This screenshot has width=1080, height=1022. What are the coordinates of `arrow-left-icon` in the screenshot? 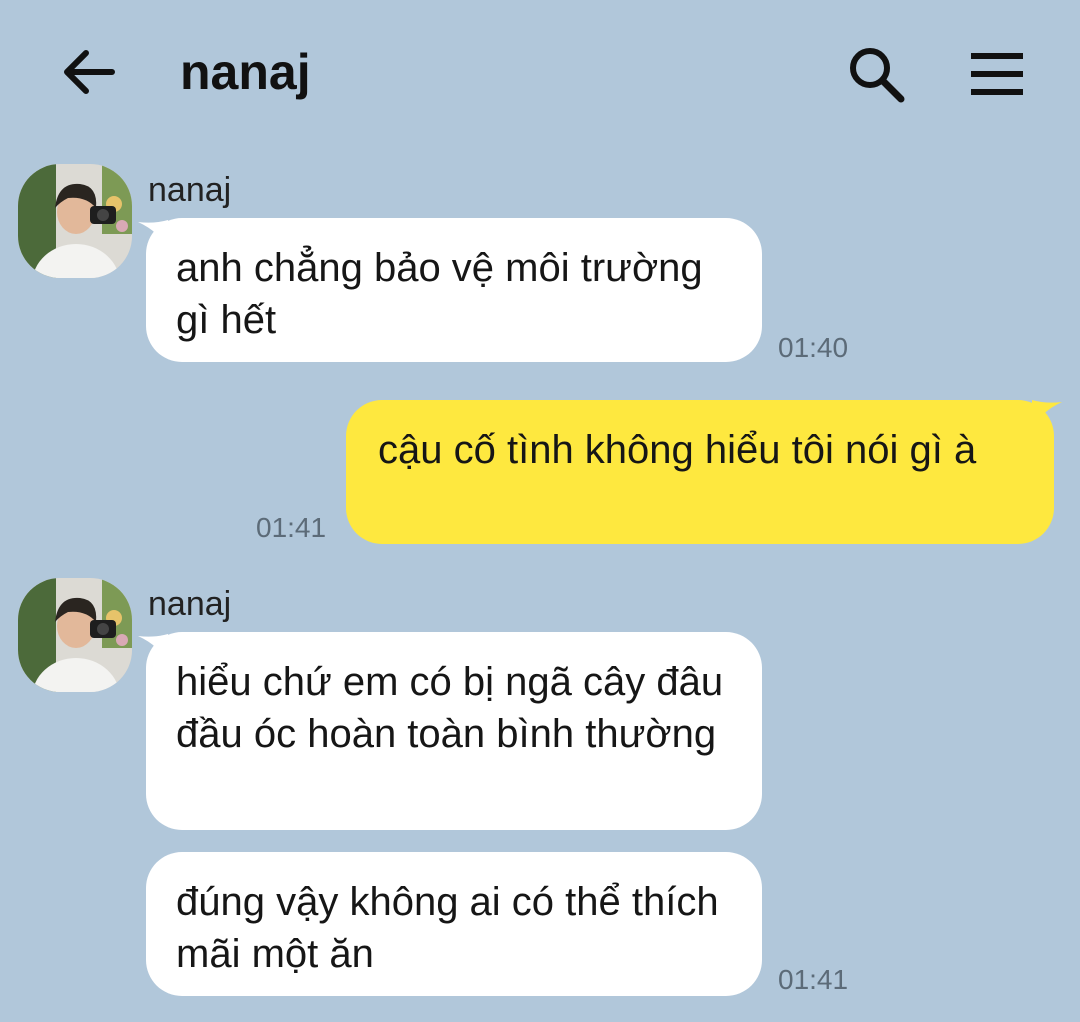 It's located at (89, 72).